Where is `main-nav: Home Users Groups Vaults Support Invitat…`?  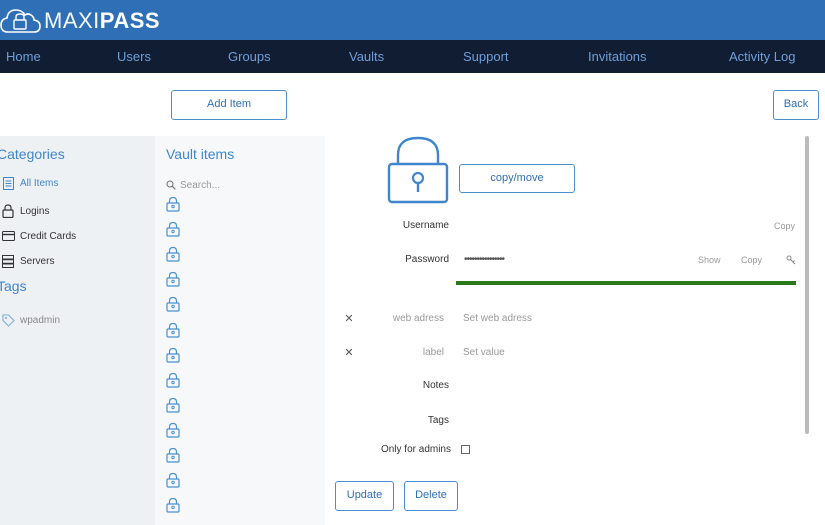 main-nav: Home Users Groups Vaults Support Invitat… is located at coordinates (412, 56).